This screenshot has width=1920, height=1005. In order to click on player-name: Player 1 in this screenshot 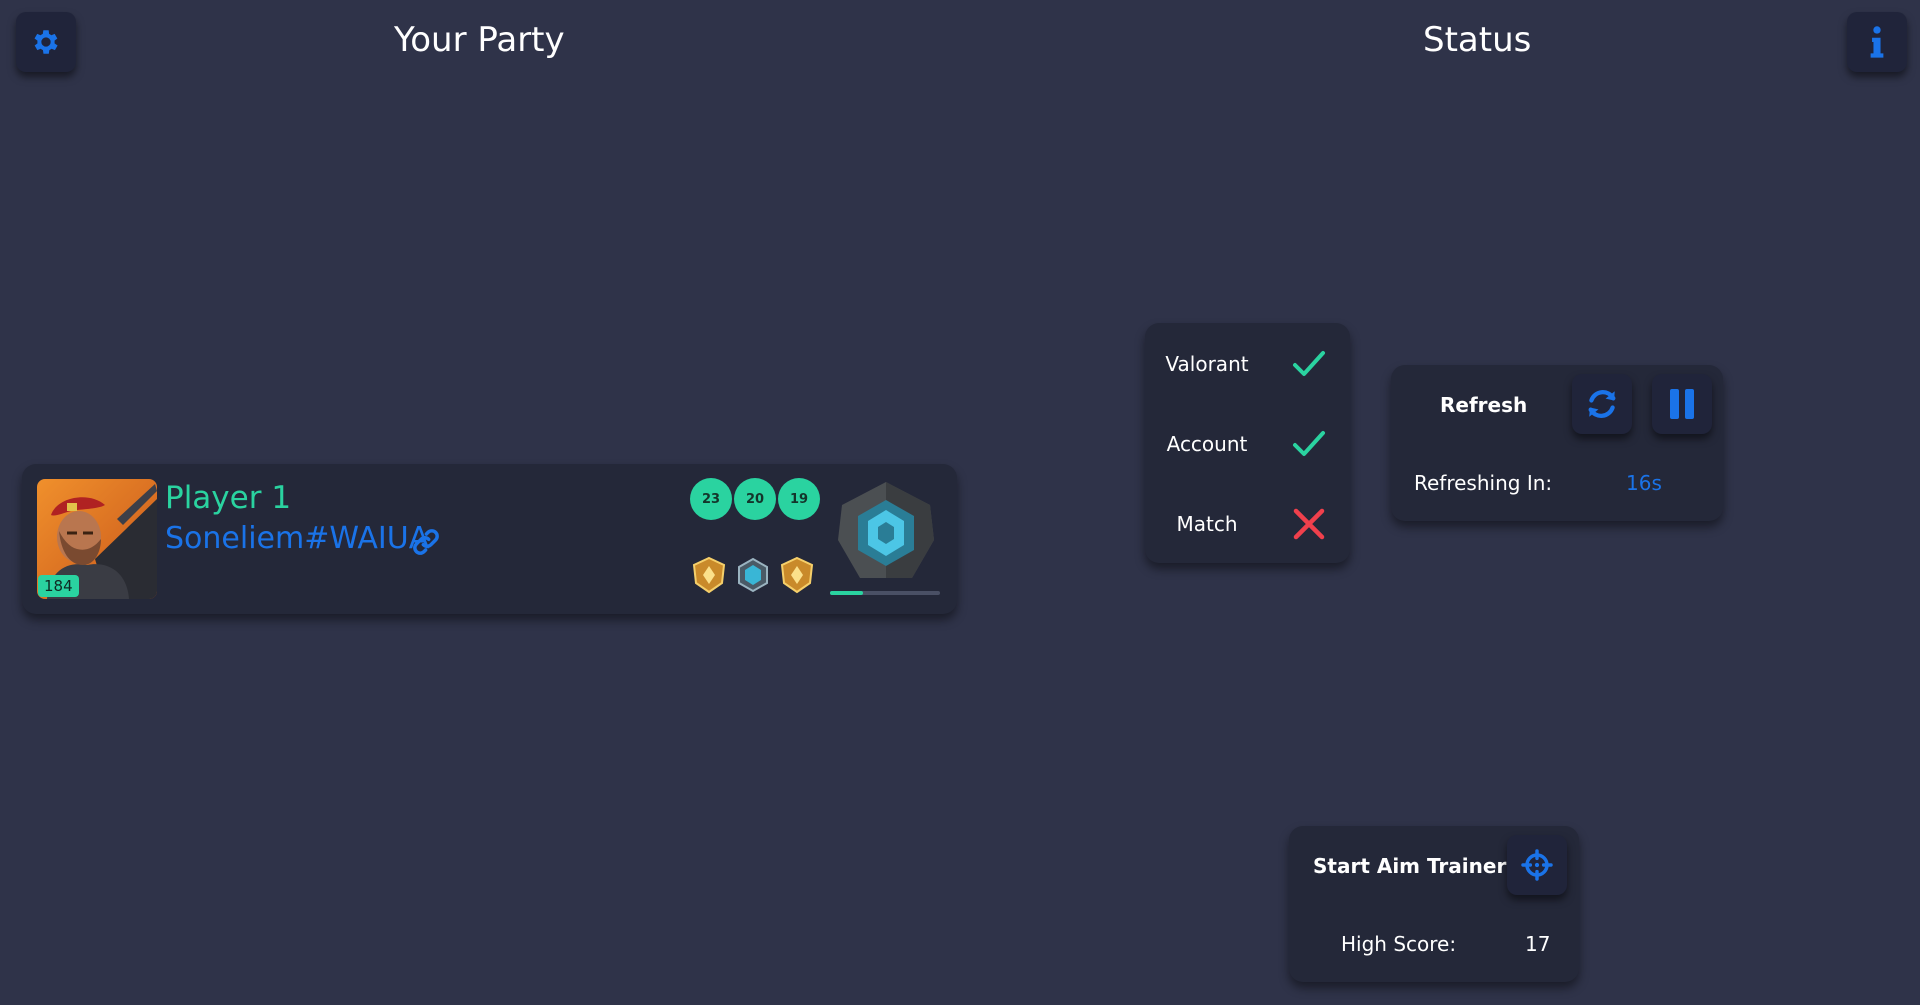, I will do `click(228, 498)`.